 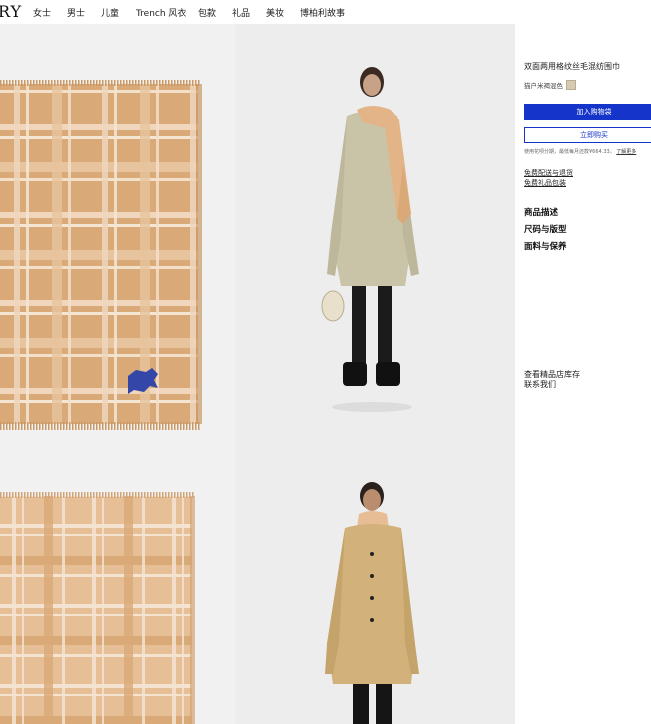 I want to click on contact-us-link: 联系我们, so click(x=540, y=384).